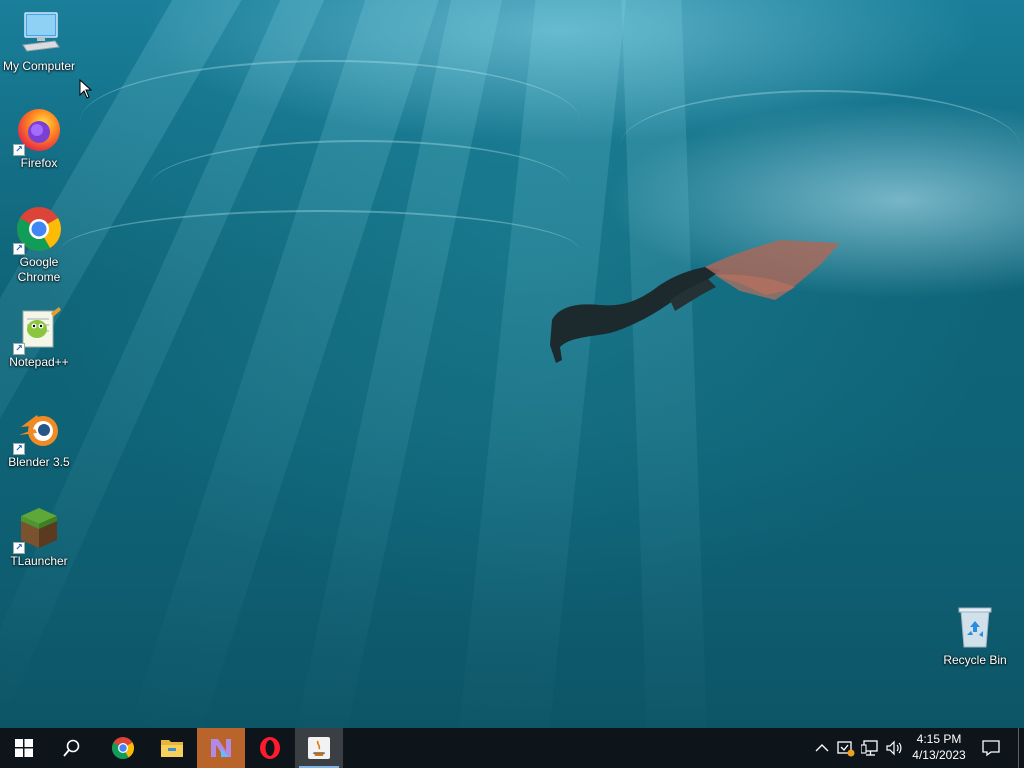  Describe the element at coordinates (39, 163) in the screenshot. I see `desktop-icon-label: Firefox` at that location.